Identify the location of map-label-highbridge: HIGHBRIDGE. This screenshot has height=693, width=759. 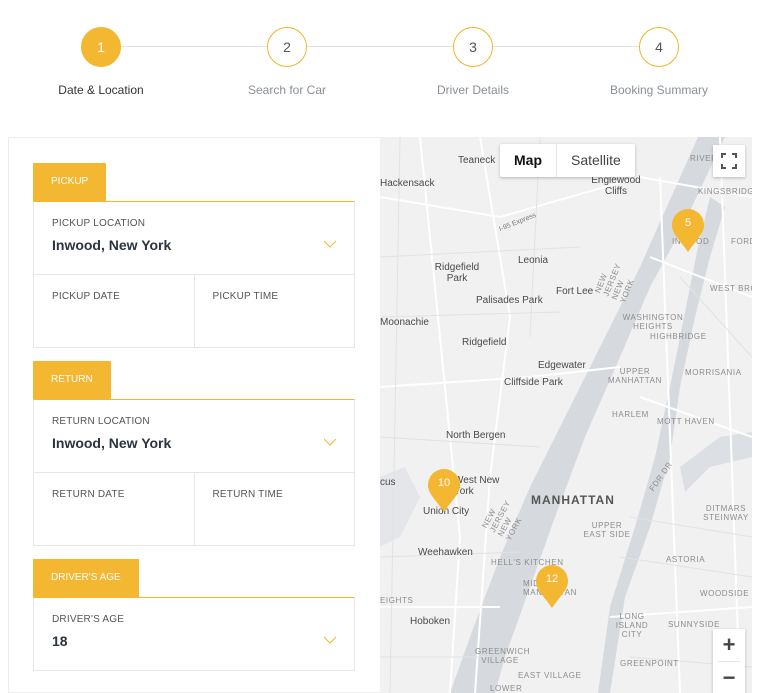
(678, 336).